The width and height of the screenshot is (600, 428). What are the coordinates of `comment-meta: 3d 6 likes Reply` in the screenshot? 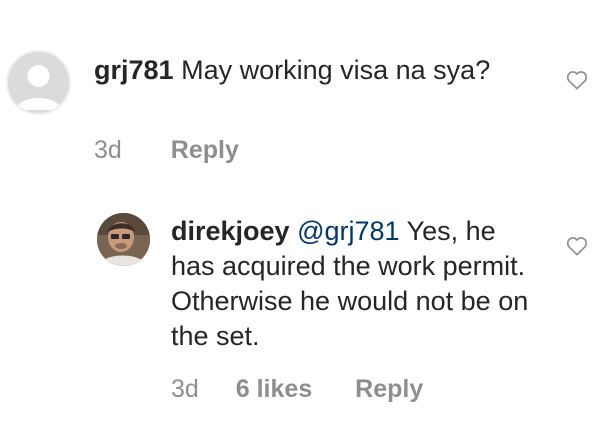 It's located at (297, 389).